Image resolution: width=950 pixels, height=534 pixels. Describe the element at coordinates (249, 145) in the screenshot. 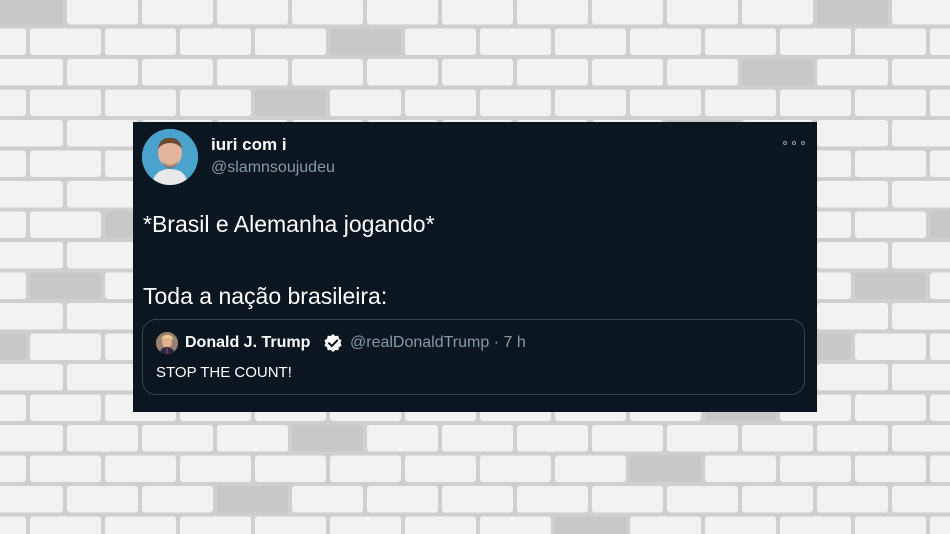

I see `author-display-name: iuri com i` at that location.